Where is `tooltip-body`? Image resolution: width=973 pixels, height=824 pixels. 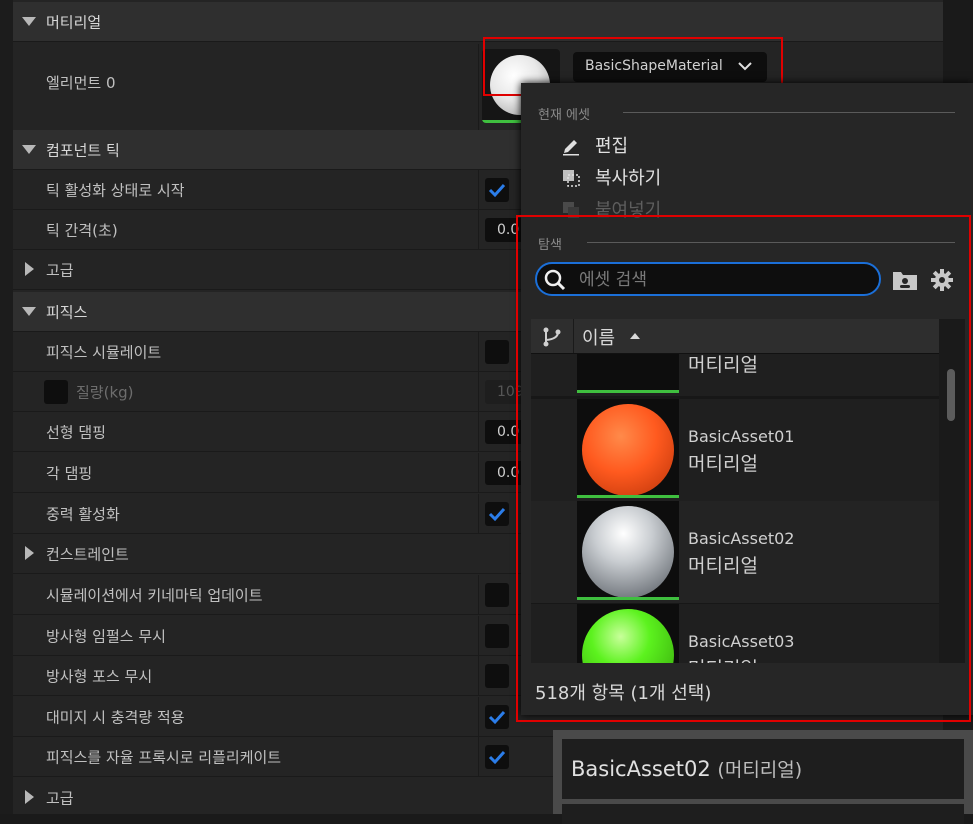
tooltip-body is located at coordinates (763, 814).